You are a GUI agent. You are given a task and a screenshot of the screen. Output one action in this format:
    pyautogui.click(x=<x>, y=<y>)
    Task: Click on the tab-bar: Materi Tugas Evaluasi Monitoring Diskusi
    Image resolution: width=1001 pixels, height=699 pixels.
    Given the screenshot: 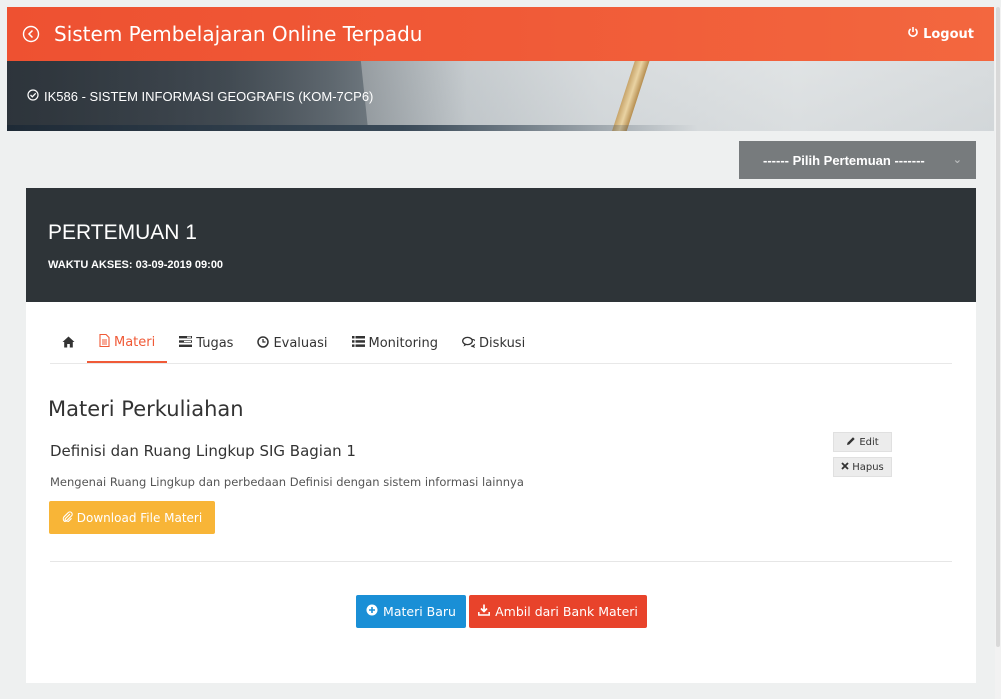 What is the action you would take?
    pyautogui.click(x=501, y=344)
    